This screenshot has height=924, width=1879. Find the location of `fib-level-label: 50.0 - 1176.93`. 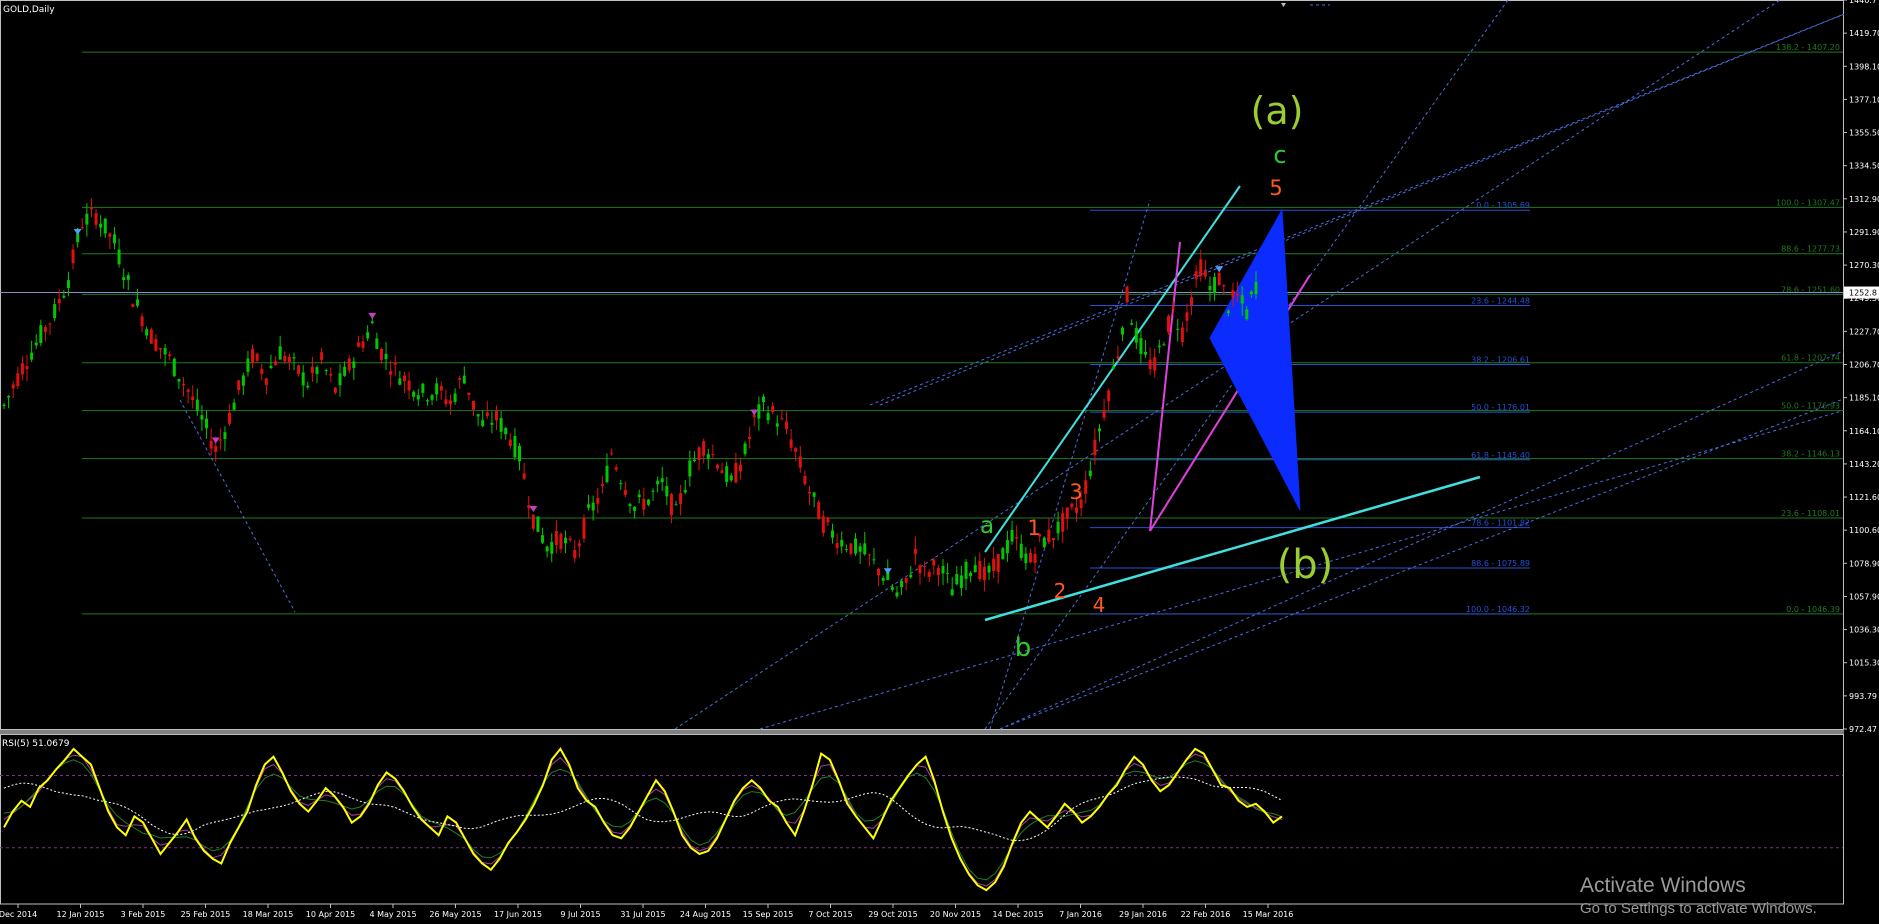

fib-level-label: 50.0 - 1176.93 is located at coordinates (1810, 406).